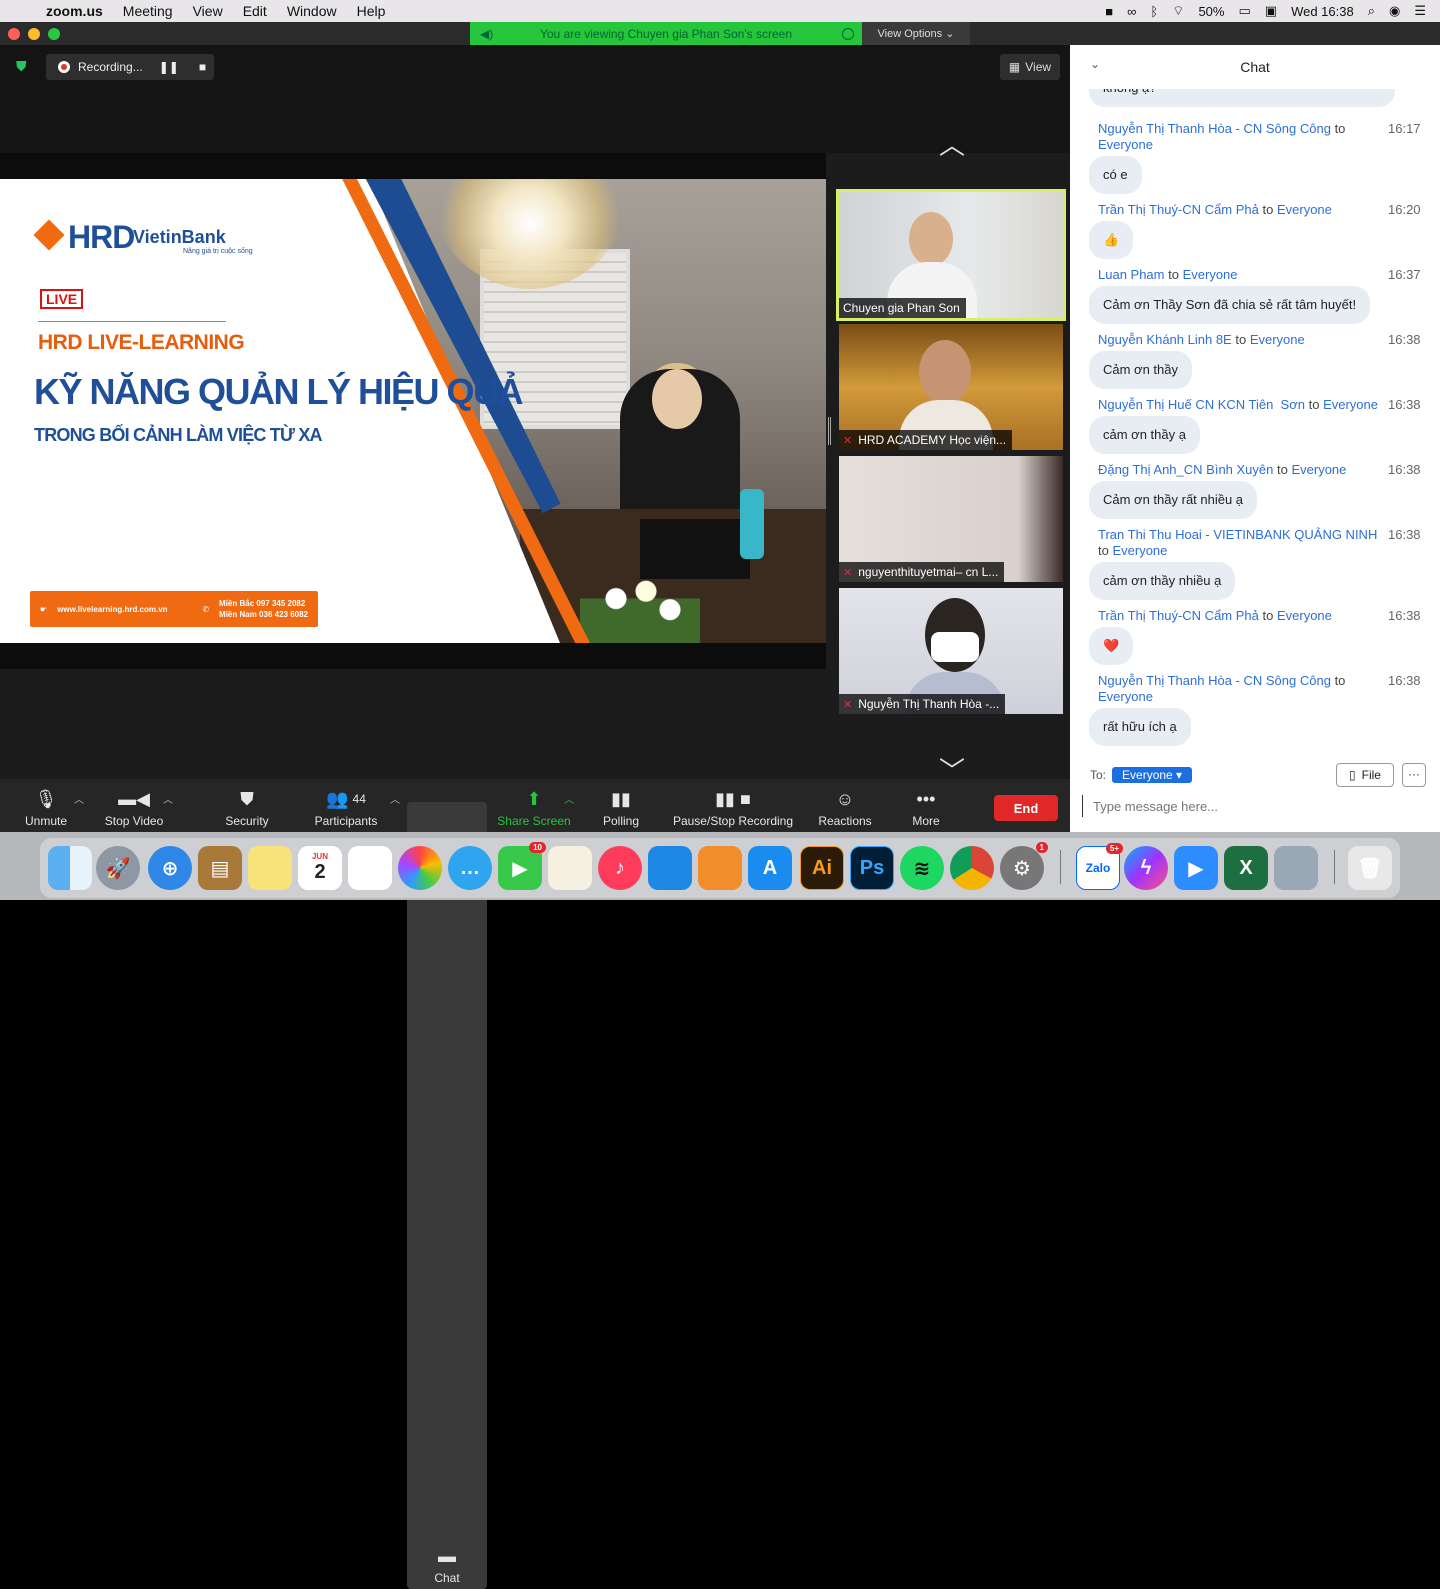 The image size is (1440, 1589). What do you see at coordinates (972, 868) in the screenshot?
I see `chrome-icon` at bounding box center [972, 868].